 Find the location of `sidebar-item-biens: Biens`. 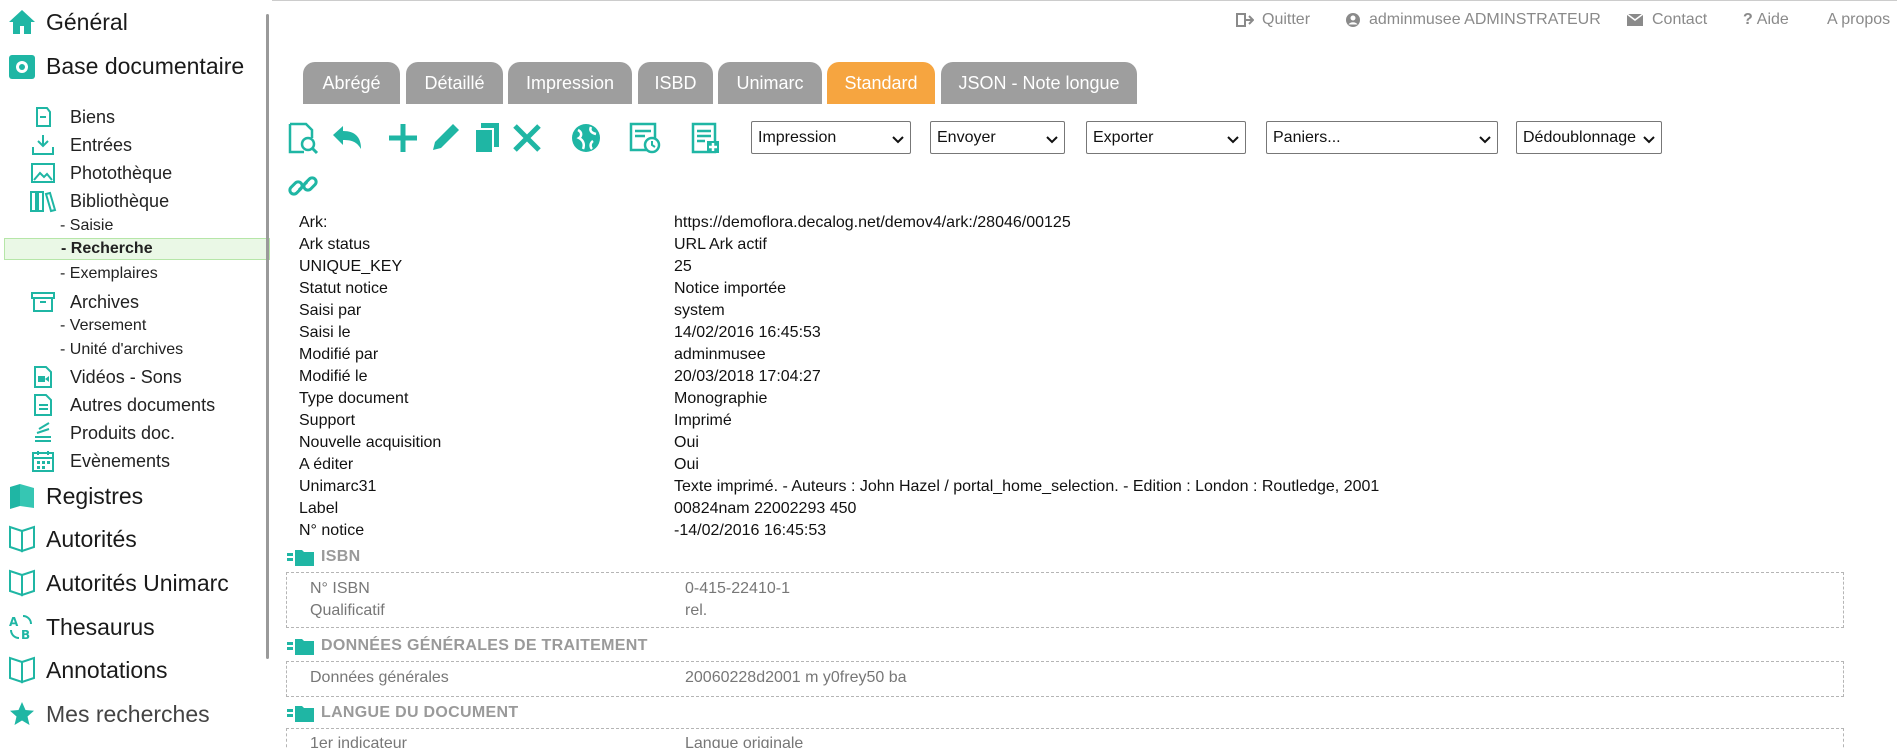

sidebar-item-biens: Biens is located at coordinates (71, 117).